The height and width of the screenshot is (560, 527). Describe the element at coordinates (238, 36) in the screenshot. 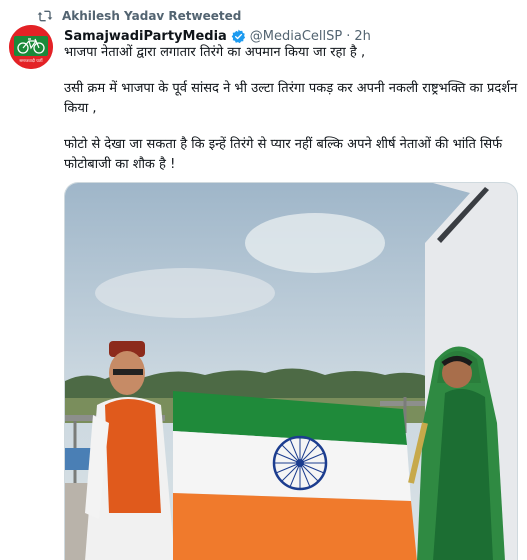

I see `verified-badge-icon` at that location.